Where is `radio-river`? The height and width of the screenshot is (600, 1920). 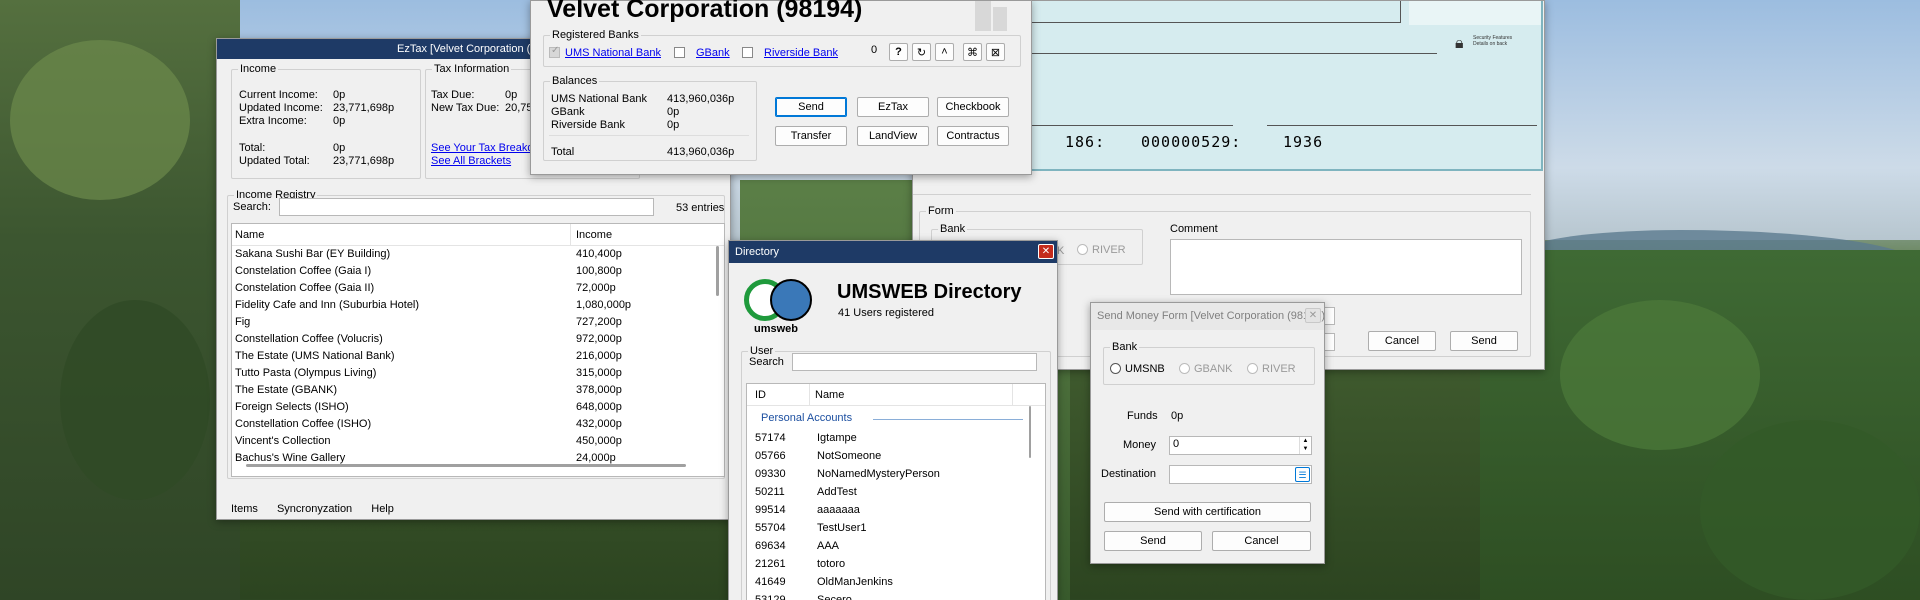
radio-river is located at coordinates (1082, 249).